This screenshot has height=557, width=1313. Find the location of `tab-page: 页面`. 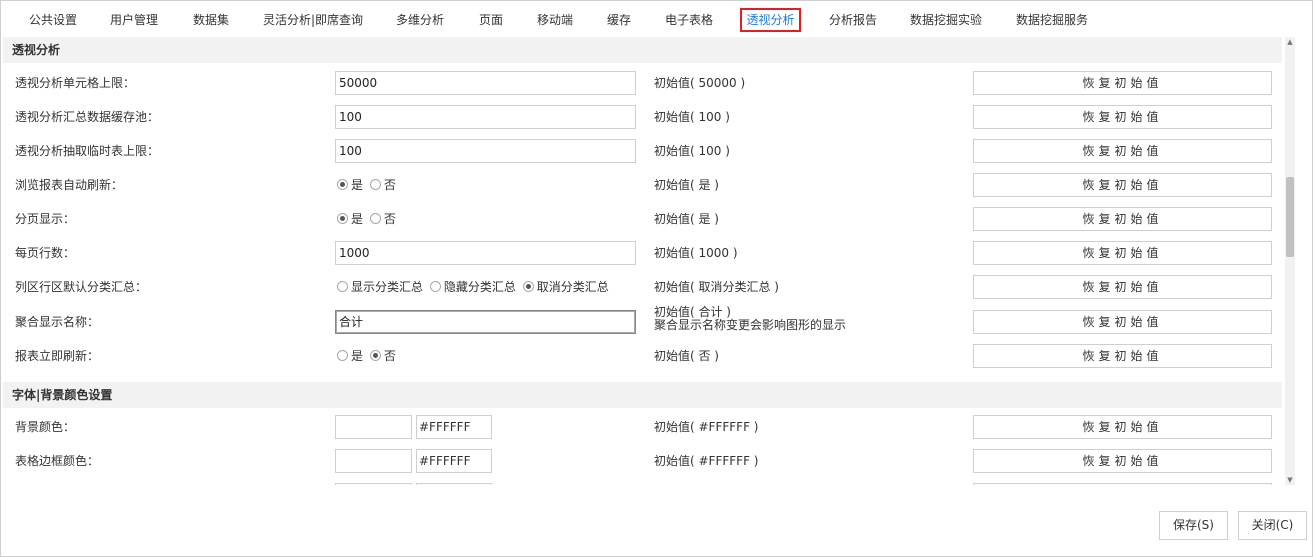

tab-page: 页面 is located at coordinates (491, 20).